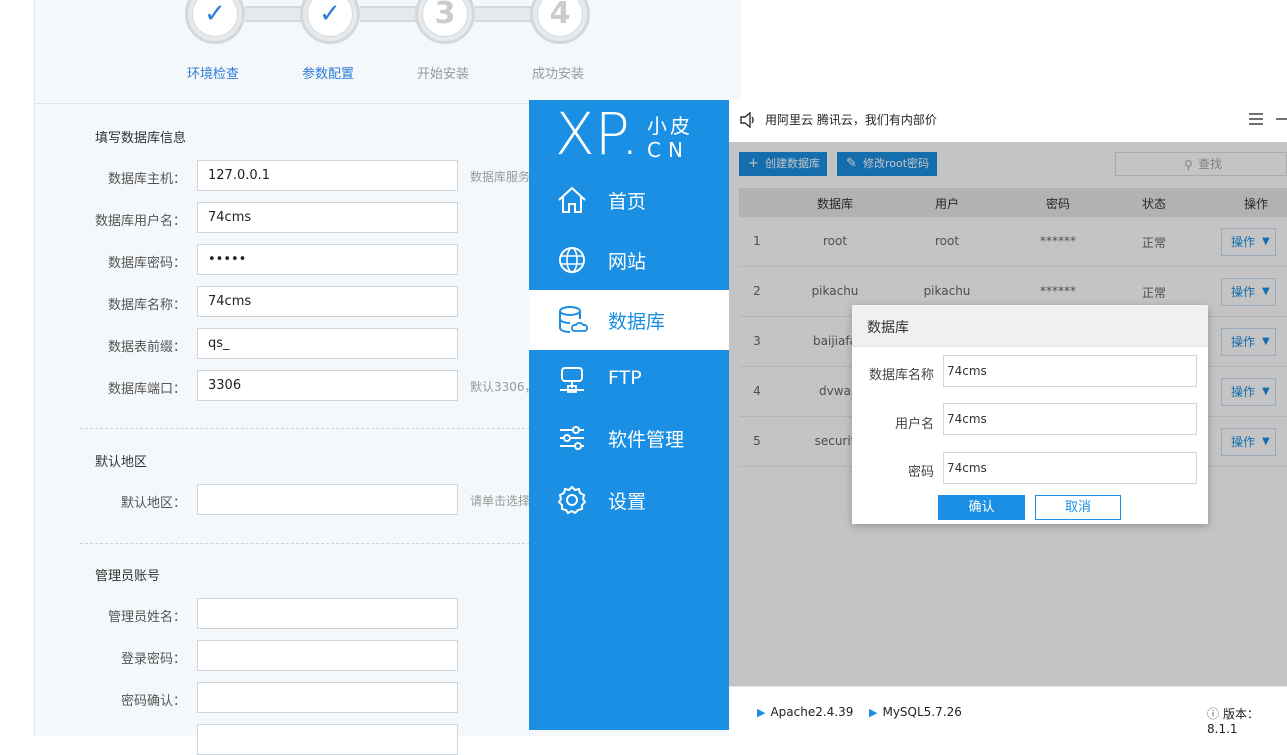 This screenshot has height=755, width=1287. I want to click on step-label-4: 成功安装, so click(557, 74).